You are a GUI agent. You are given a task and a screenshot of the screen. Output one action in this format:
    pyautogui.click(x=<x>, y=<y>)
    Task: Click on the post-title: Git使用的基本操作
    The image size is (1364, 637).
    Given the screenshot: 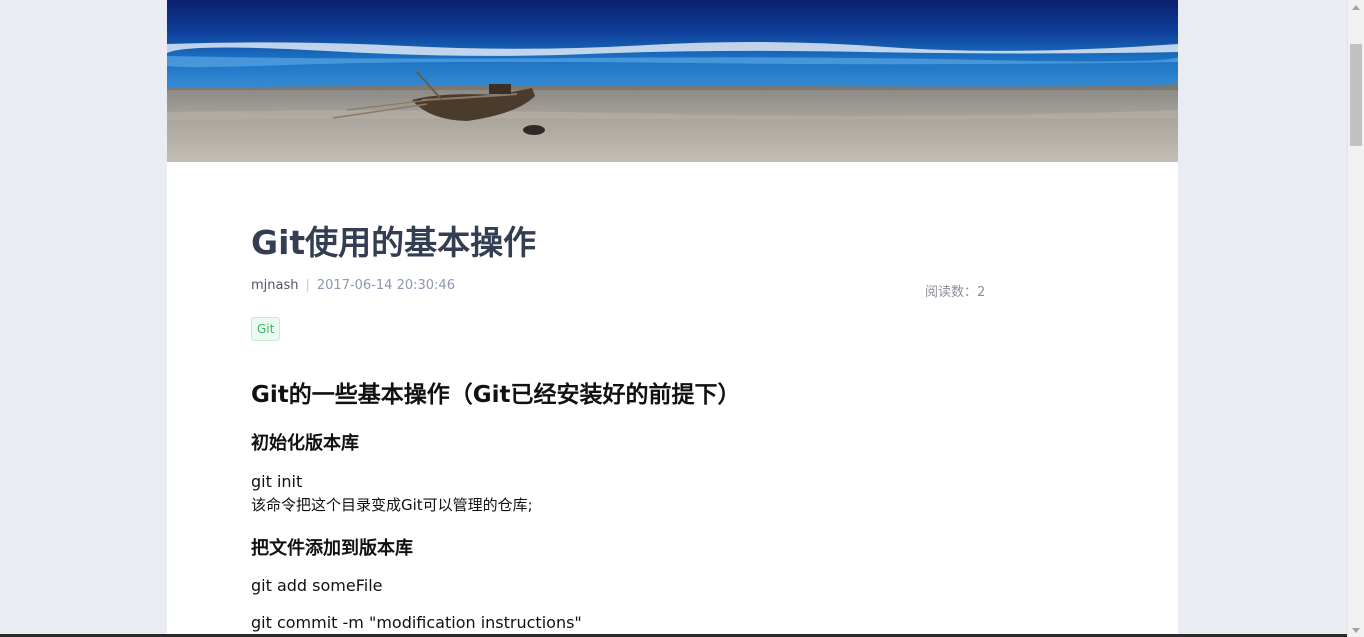 What is the action you would take?
    pyautogui.click(x=394, y=242)
    